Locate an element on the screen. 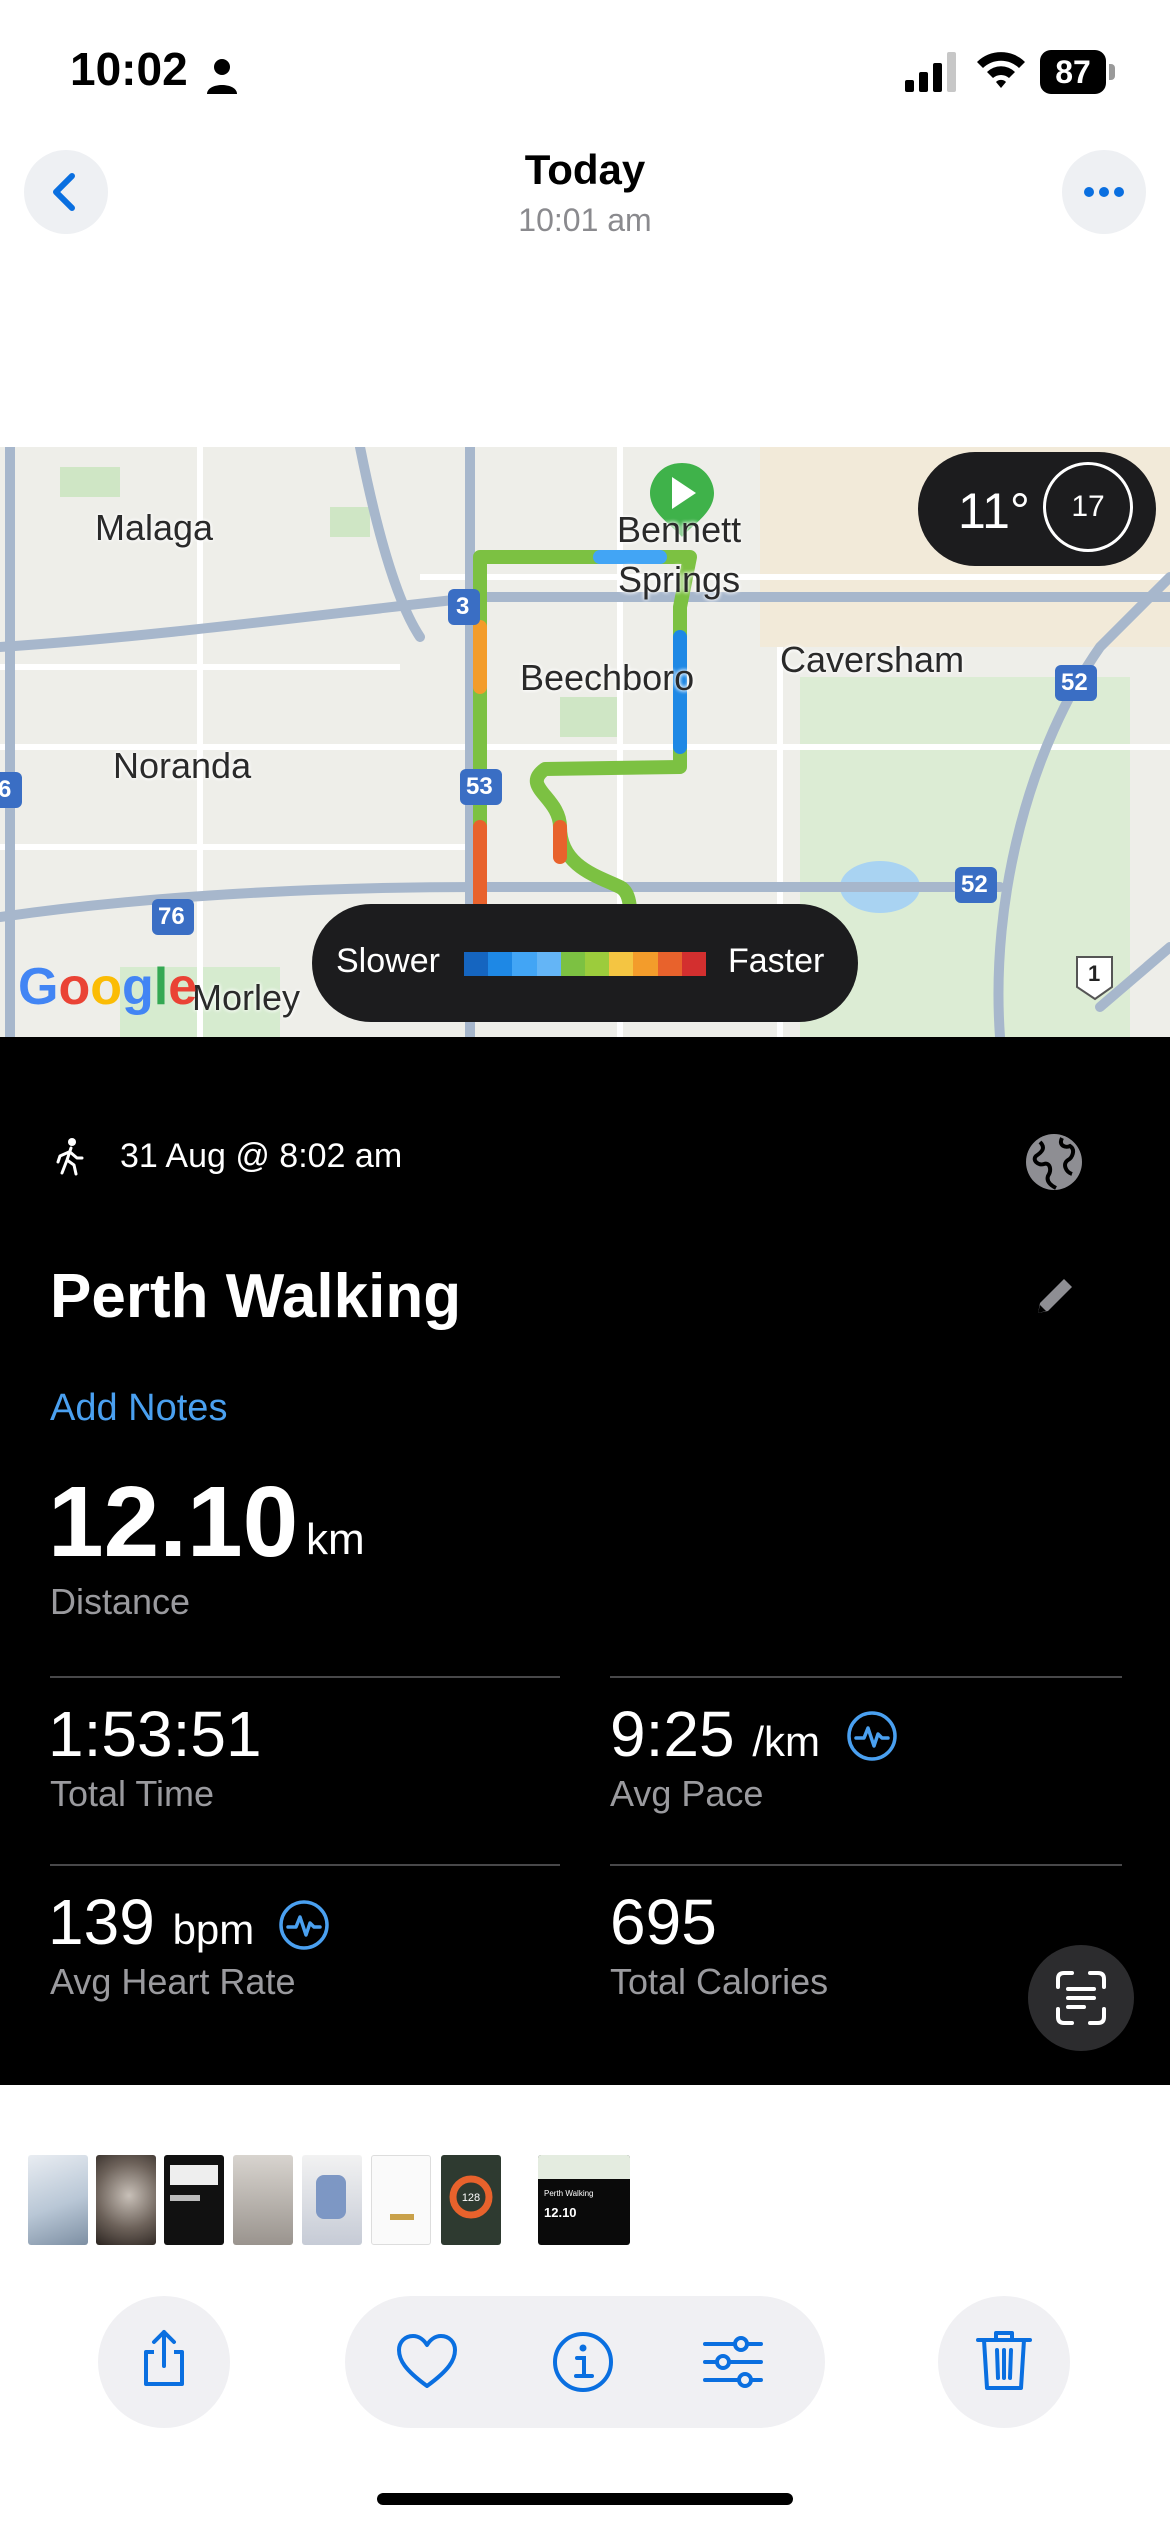  favorite-button is located at coordinates (427, 2362).